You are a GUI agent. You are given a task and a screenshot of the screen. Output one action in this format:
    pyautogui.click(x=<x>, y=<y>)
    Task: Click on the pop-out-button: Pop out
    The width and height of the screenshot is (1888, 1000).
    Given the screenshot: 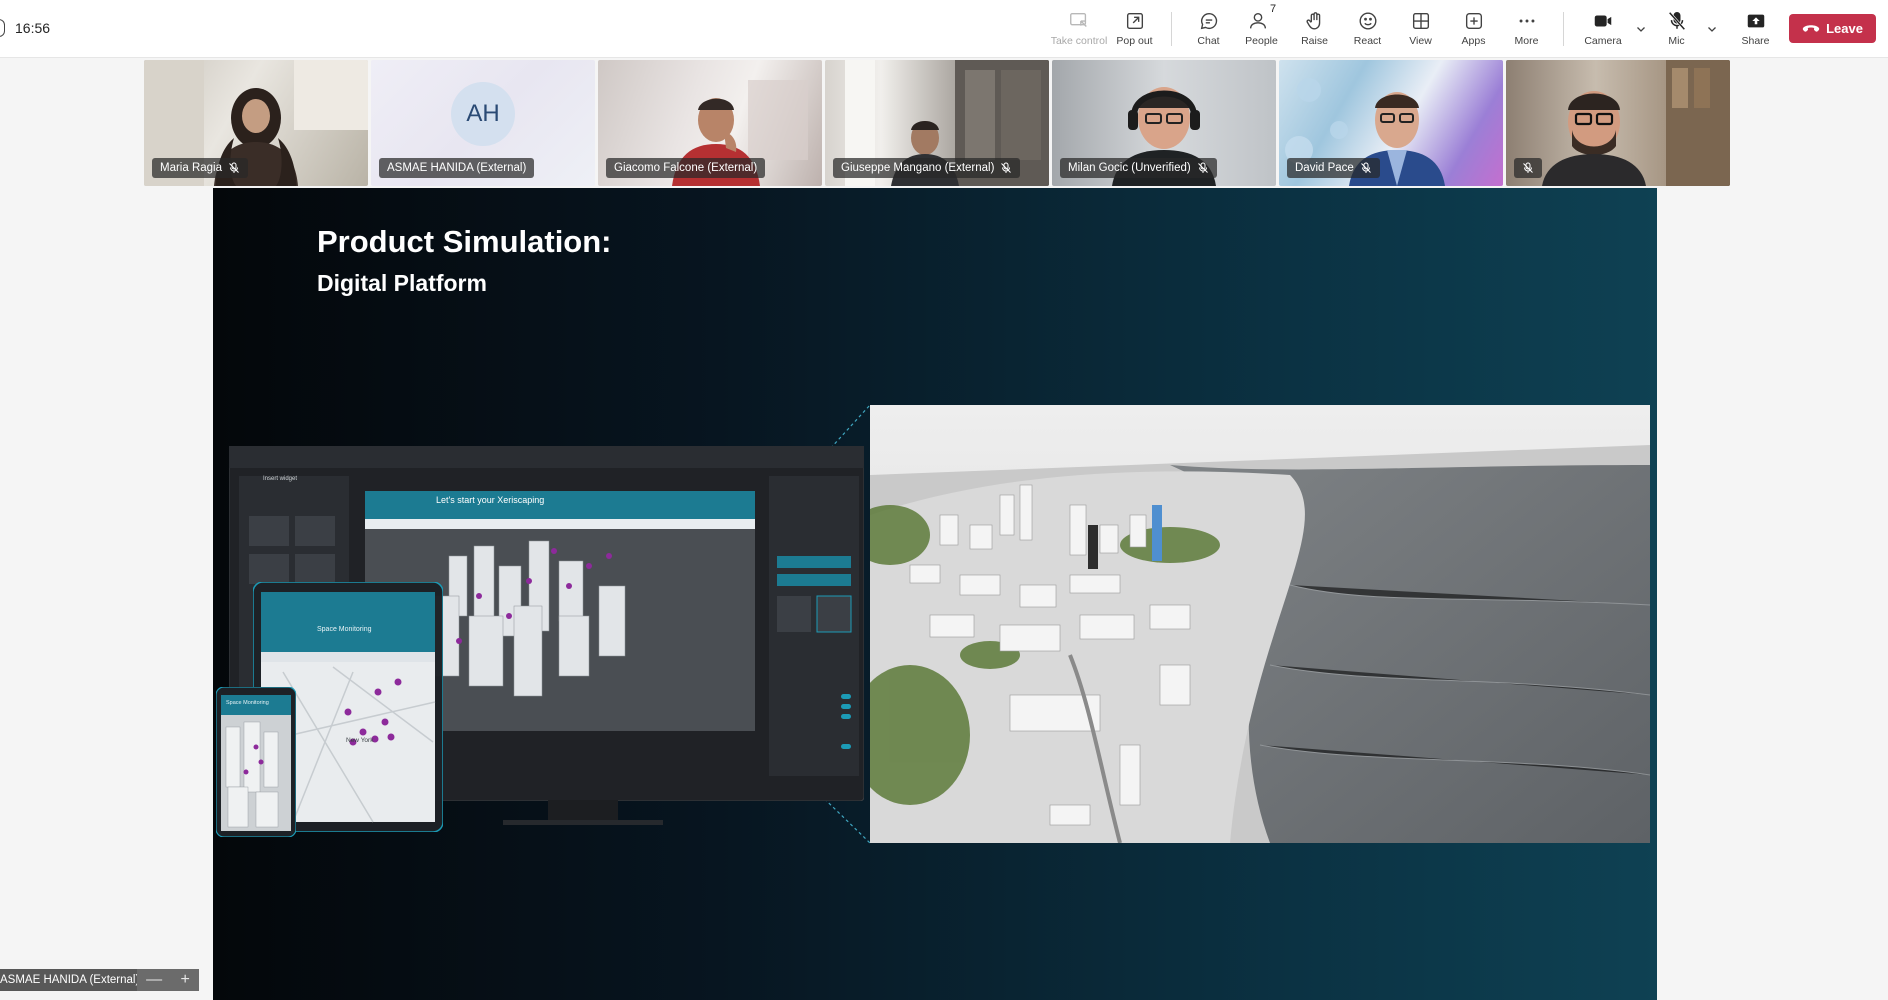 What is the action you would take?
    pyautogui.click(x=1134, y=28)
    